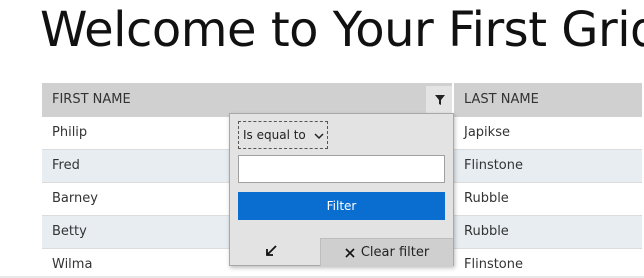  I want to click on column-header-label: FIRST NAME, so click(91, 99).